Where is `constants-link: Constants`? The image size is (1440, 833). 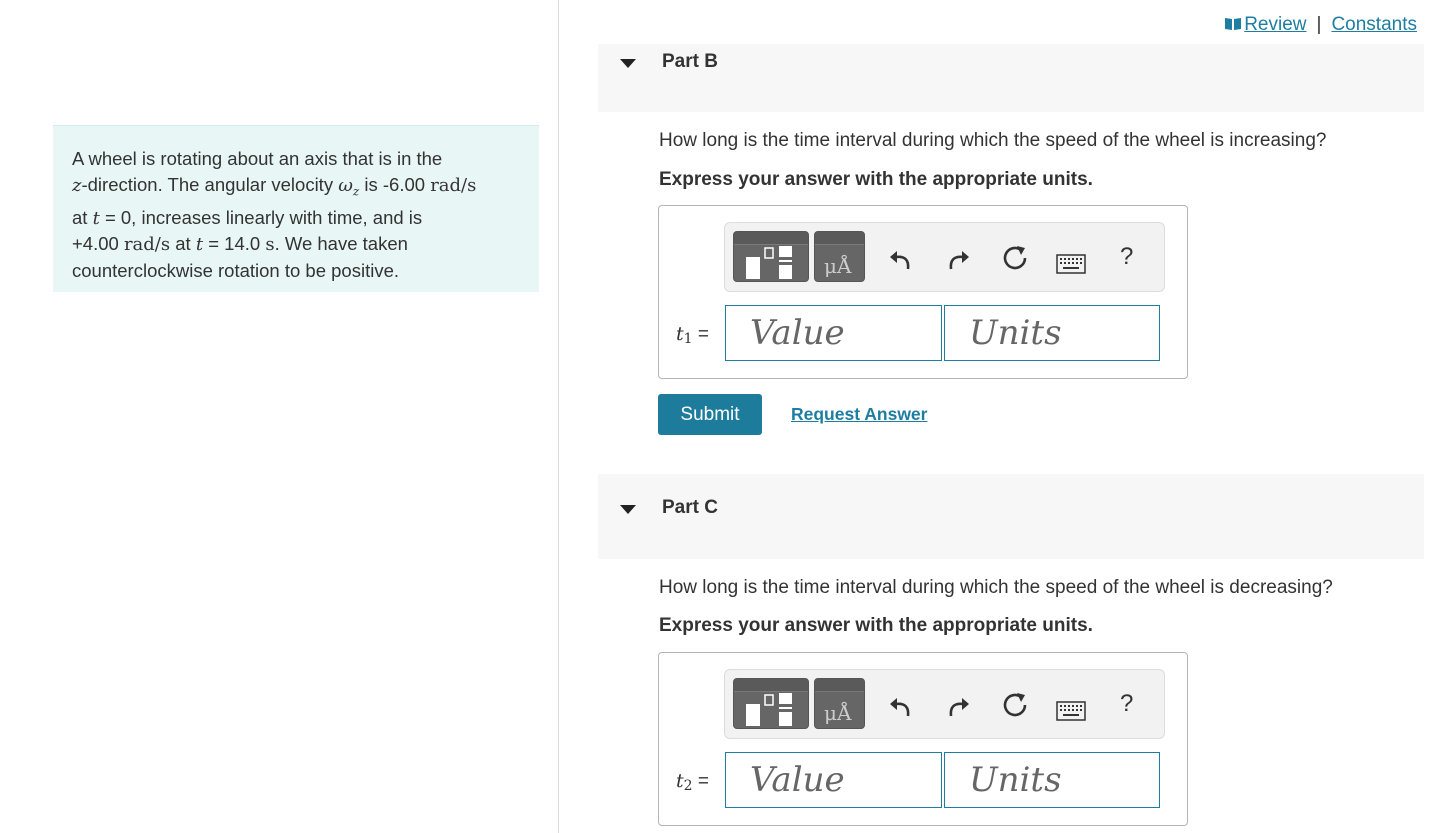
constants-link: Constants is located at coordinates (1374, 25).